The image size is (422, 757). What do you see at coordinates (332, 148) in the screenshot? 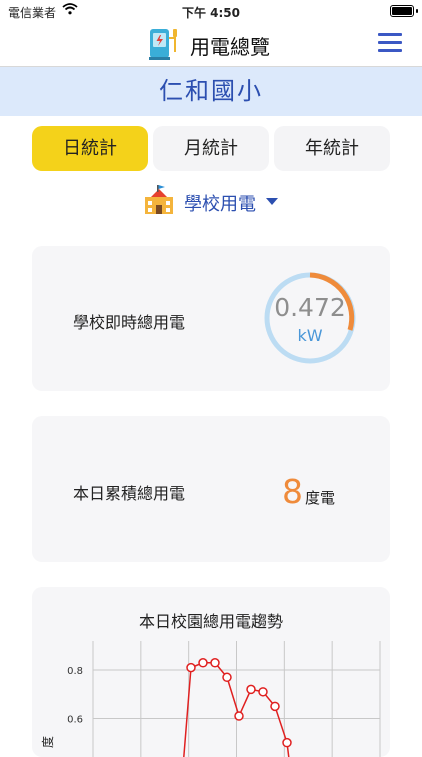
I see `tab-yearly: 年統計` at bounding box center [332, 148].